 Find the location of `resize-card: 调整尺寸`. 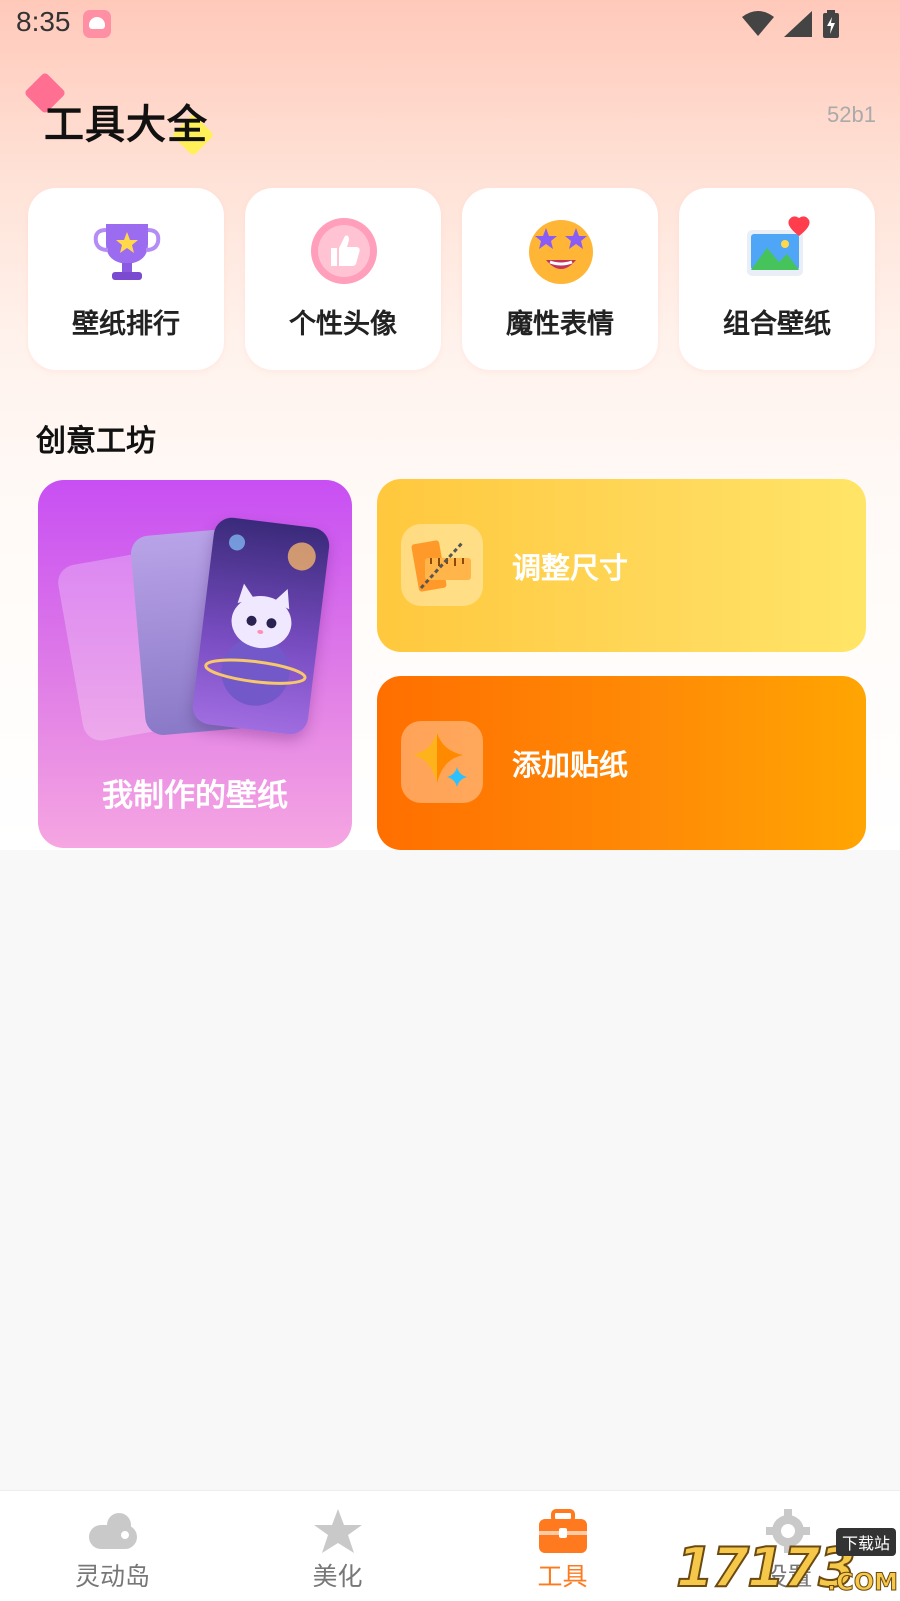

resize-card: 调整尺寸 is located at coordinates (621, 565).